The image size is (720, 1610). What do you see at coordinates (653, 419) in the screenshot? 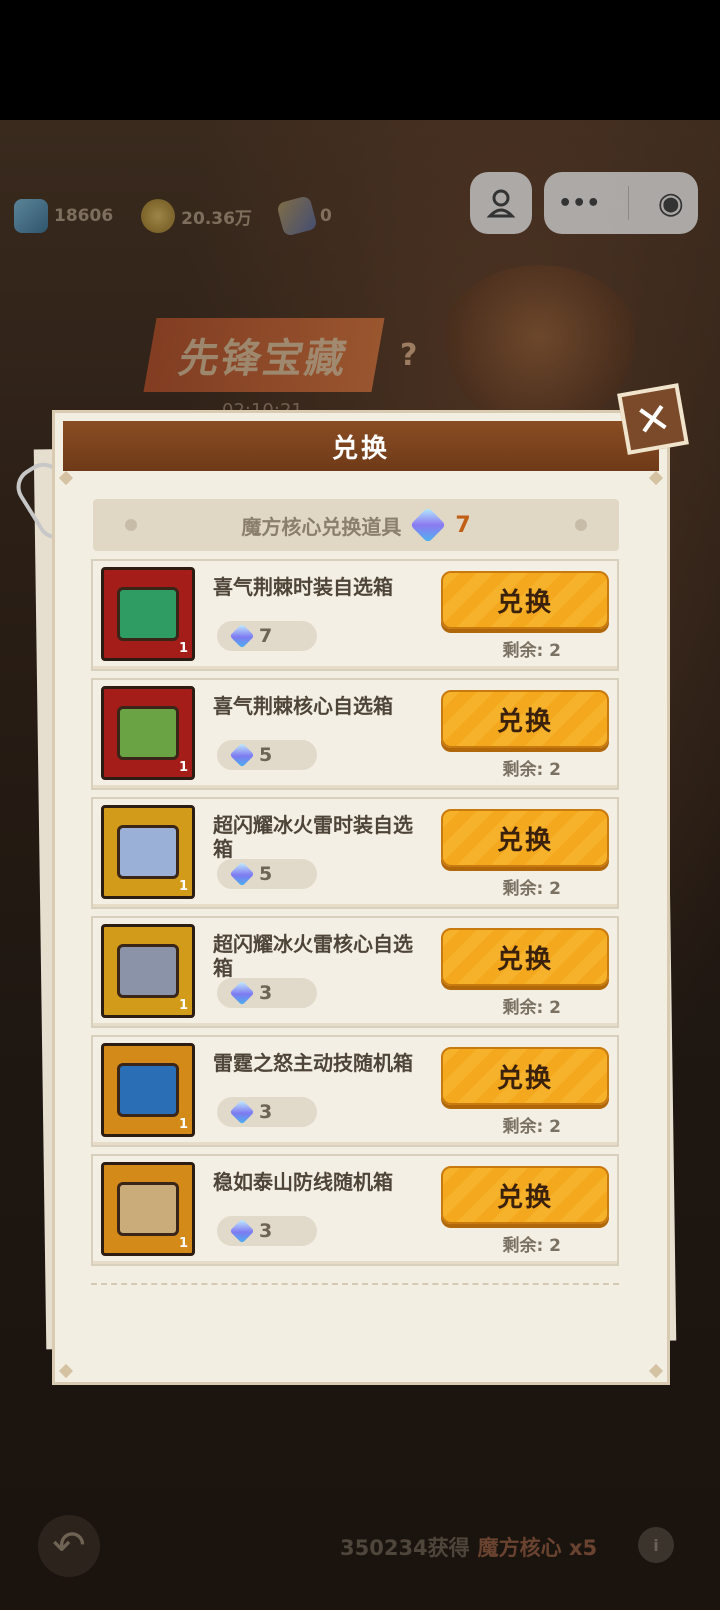
I see `close-button: ✕` at bounding box center [653, 419].